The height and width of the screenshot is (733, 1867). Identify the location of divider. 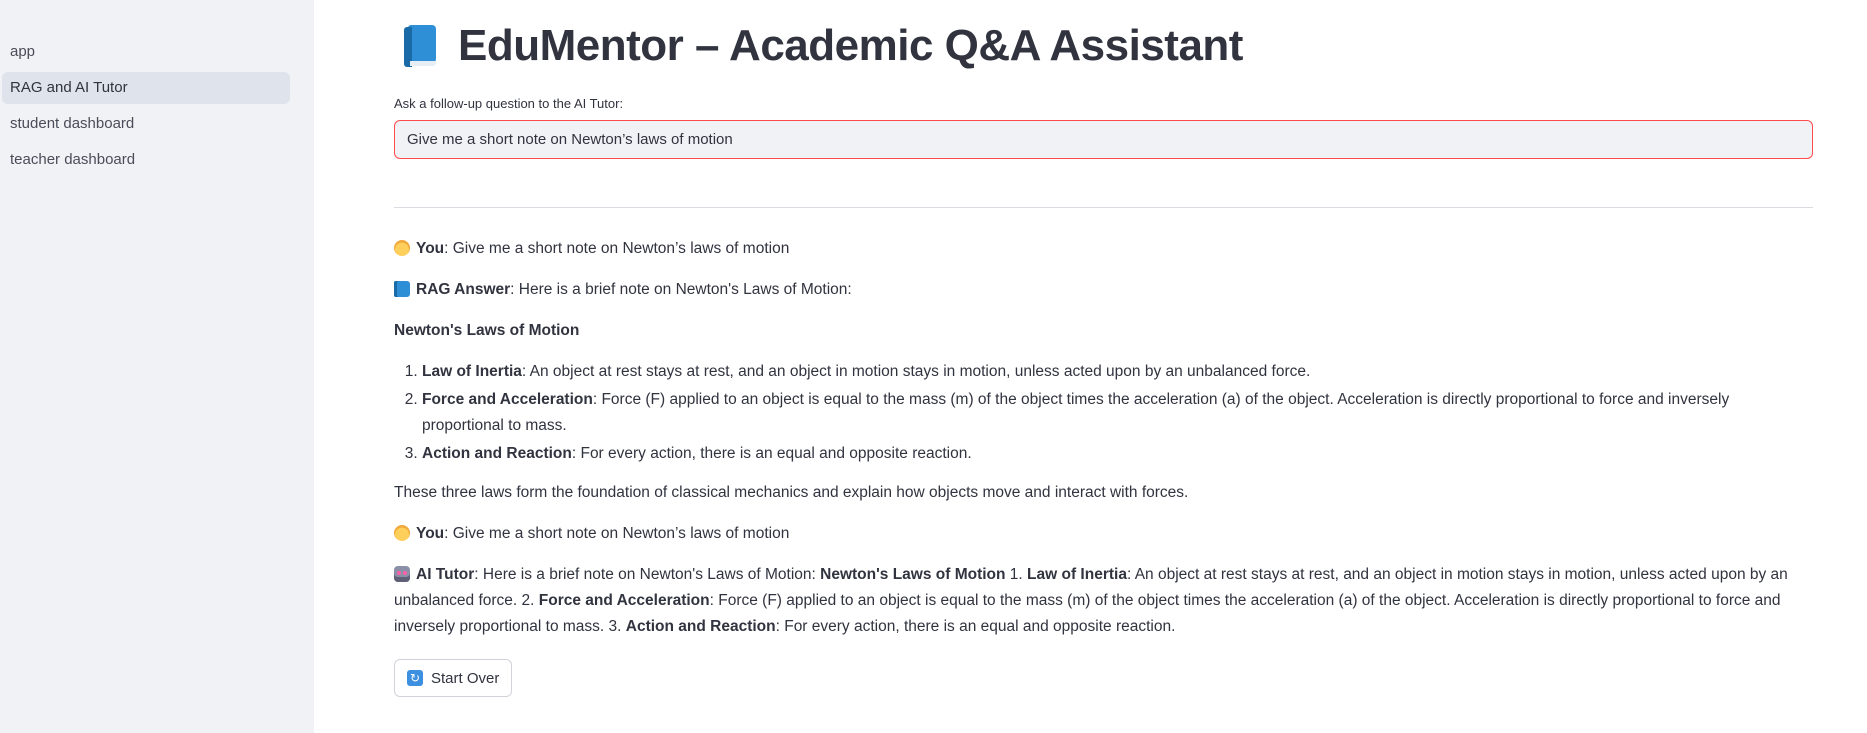
(1103, 207).